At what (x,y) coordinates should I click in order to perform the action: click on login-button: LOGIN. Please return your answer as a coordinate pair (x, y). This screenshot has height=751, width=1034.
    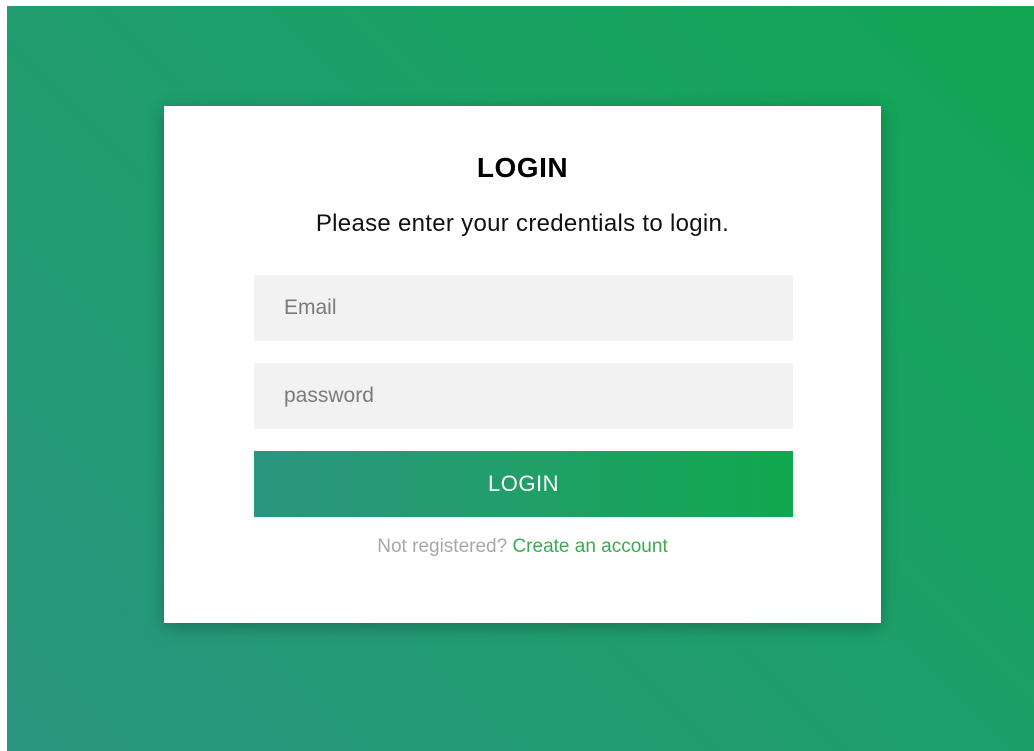
    Looking at the image, I should click on (523, 484).